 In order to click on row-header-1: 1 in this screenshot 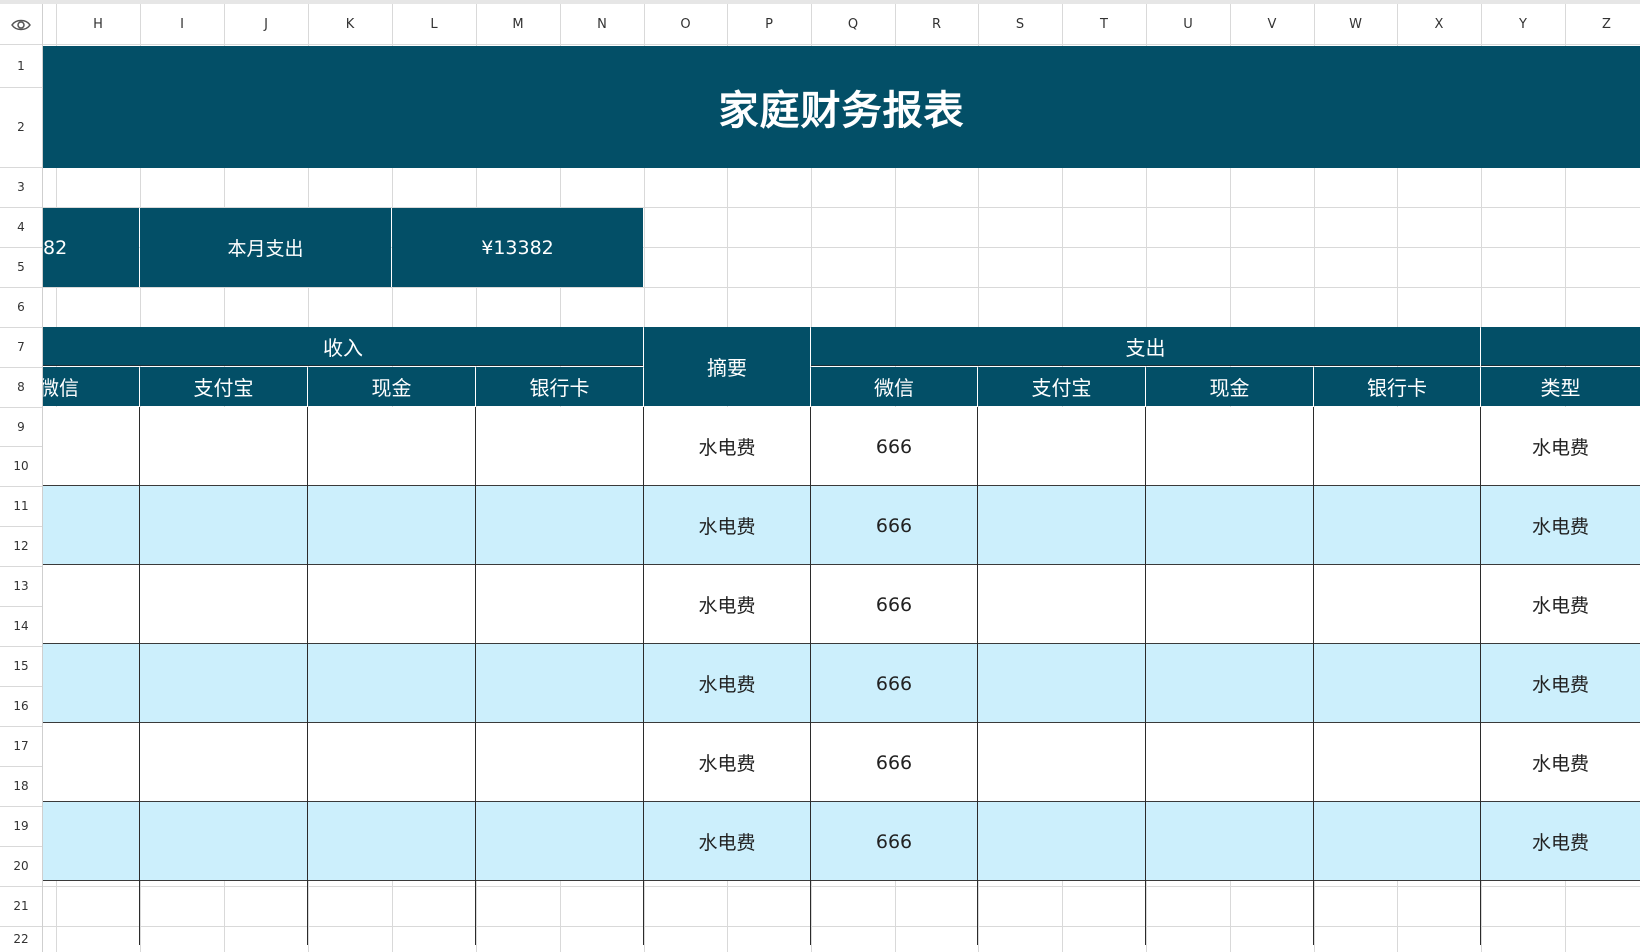, I will do `click(21, 65)`.